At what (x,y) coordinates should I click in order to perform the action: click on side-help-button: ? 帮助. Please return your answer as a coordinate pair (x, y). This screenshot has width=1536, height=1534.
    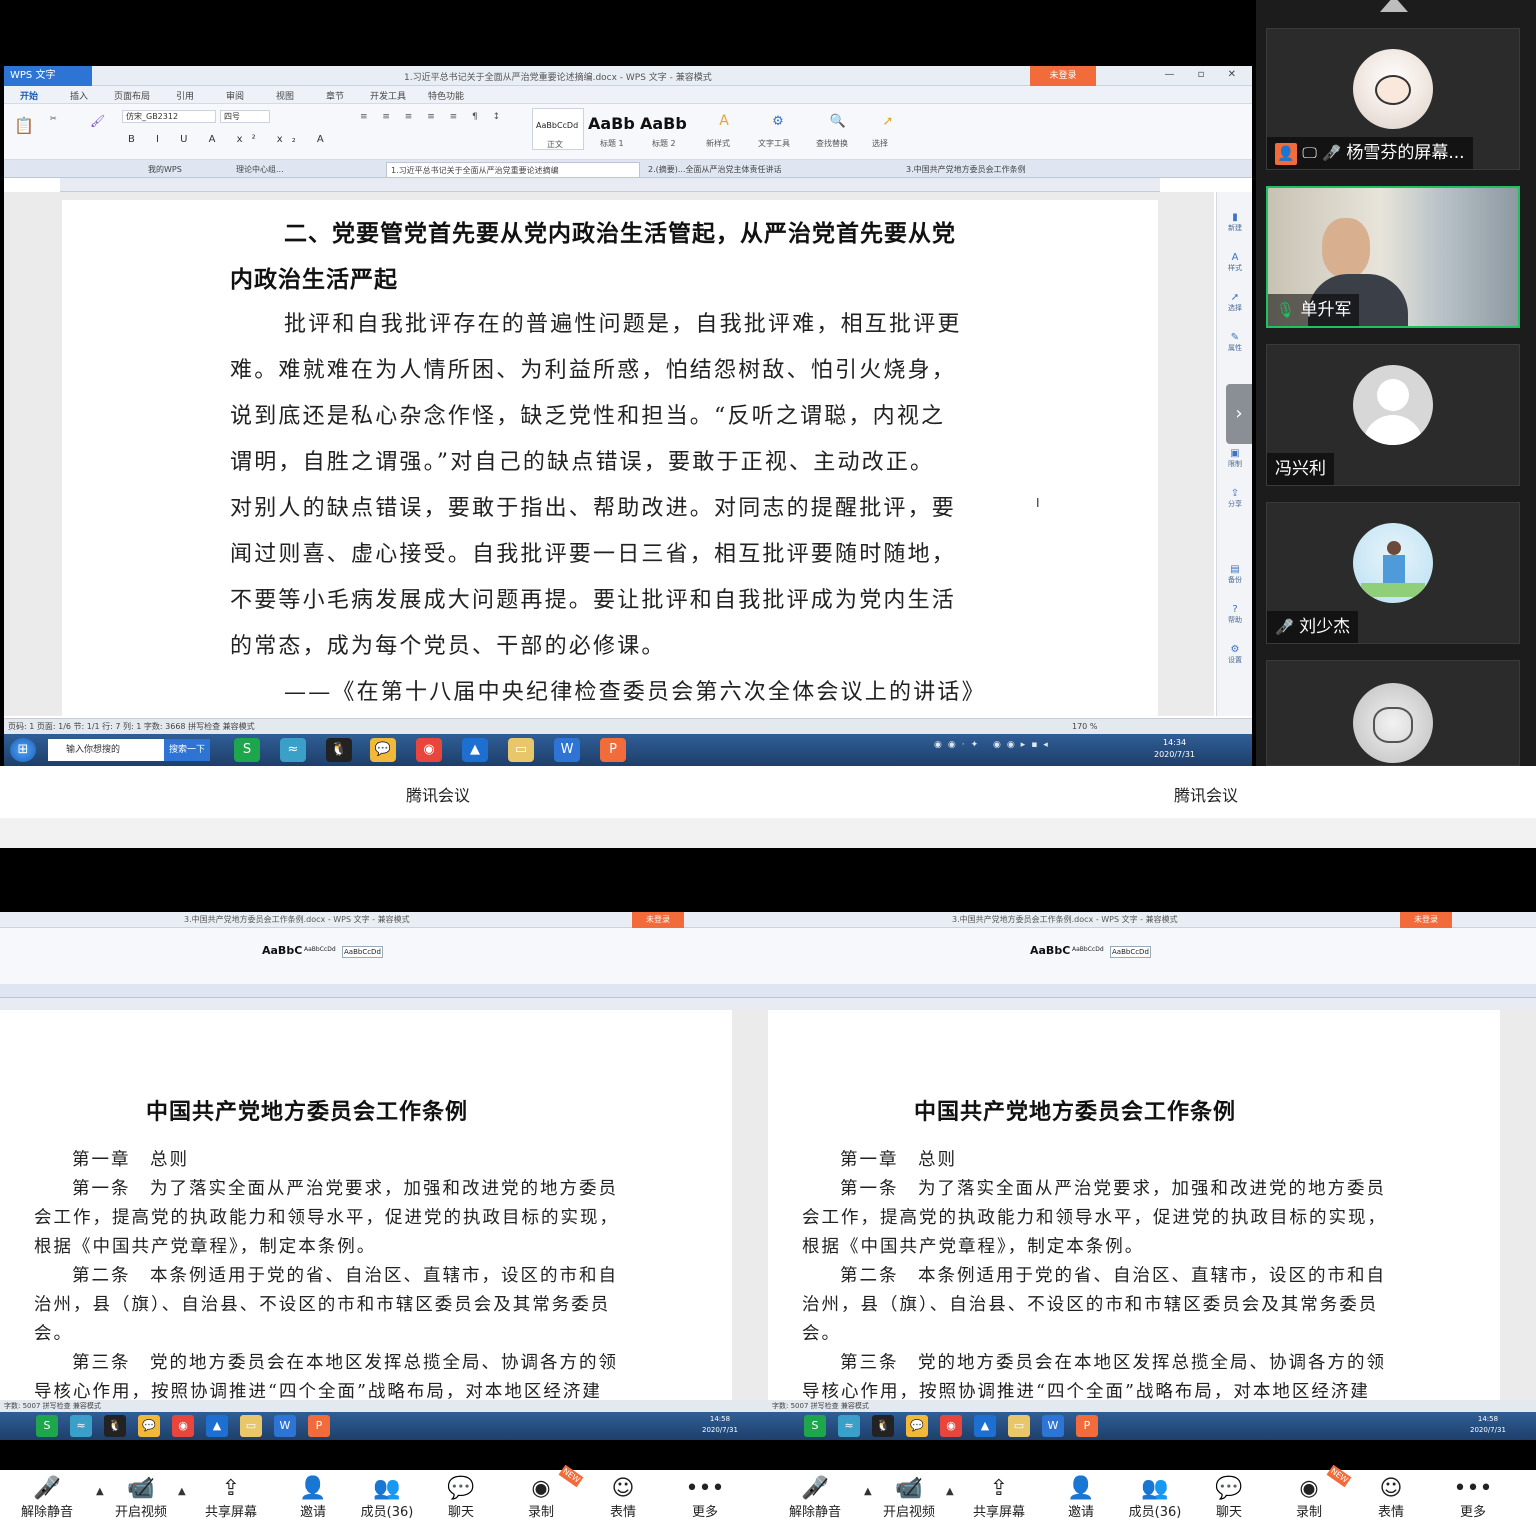
    Looking at the image, I should click on (1235, 617).